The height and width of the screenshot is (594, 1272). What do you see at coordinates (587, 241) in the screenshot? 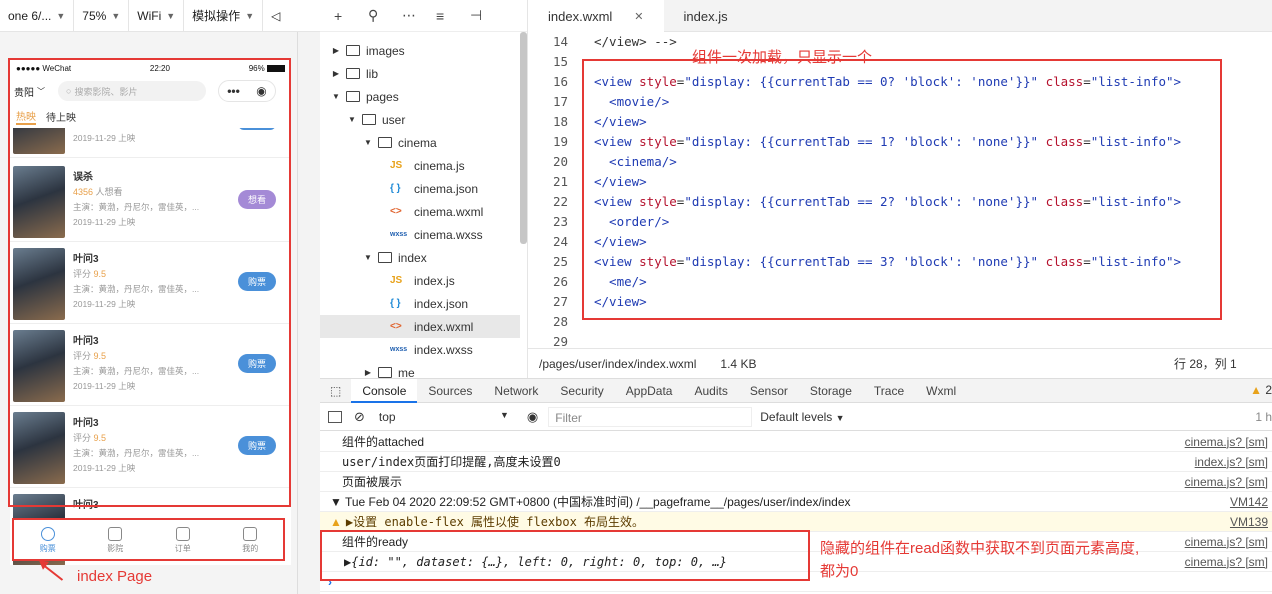
I see `code-line: 24 </view>` at bounding box center [587, 241].